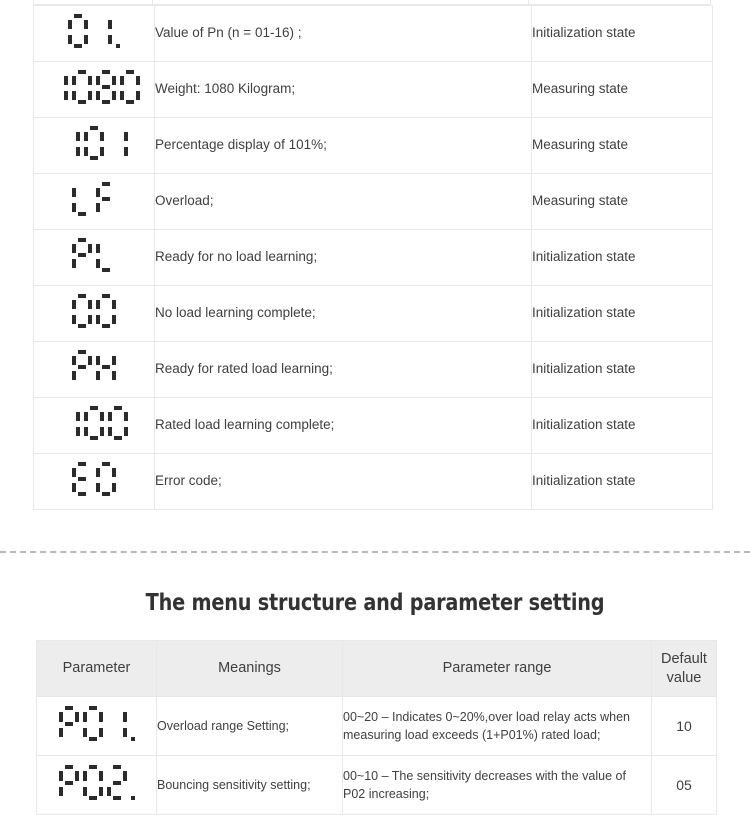 This screenshot has height=815, width=750. Describe the element at coordinates (497, 668) in the screenshot. I see `column-header-range: Parameter range` at that location.